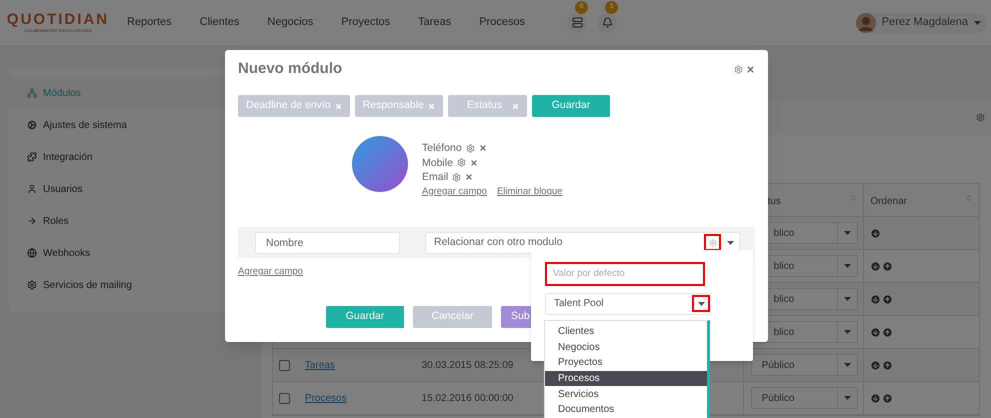 The height and width of the screenshot is (418, 991). Describe the element at coordinates (149, 22) in the screenshot. I see `nav-link: Reportes` at that location.